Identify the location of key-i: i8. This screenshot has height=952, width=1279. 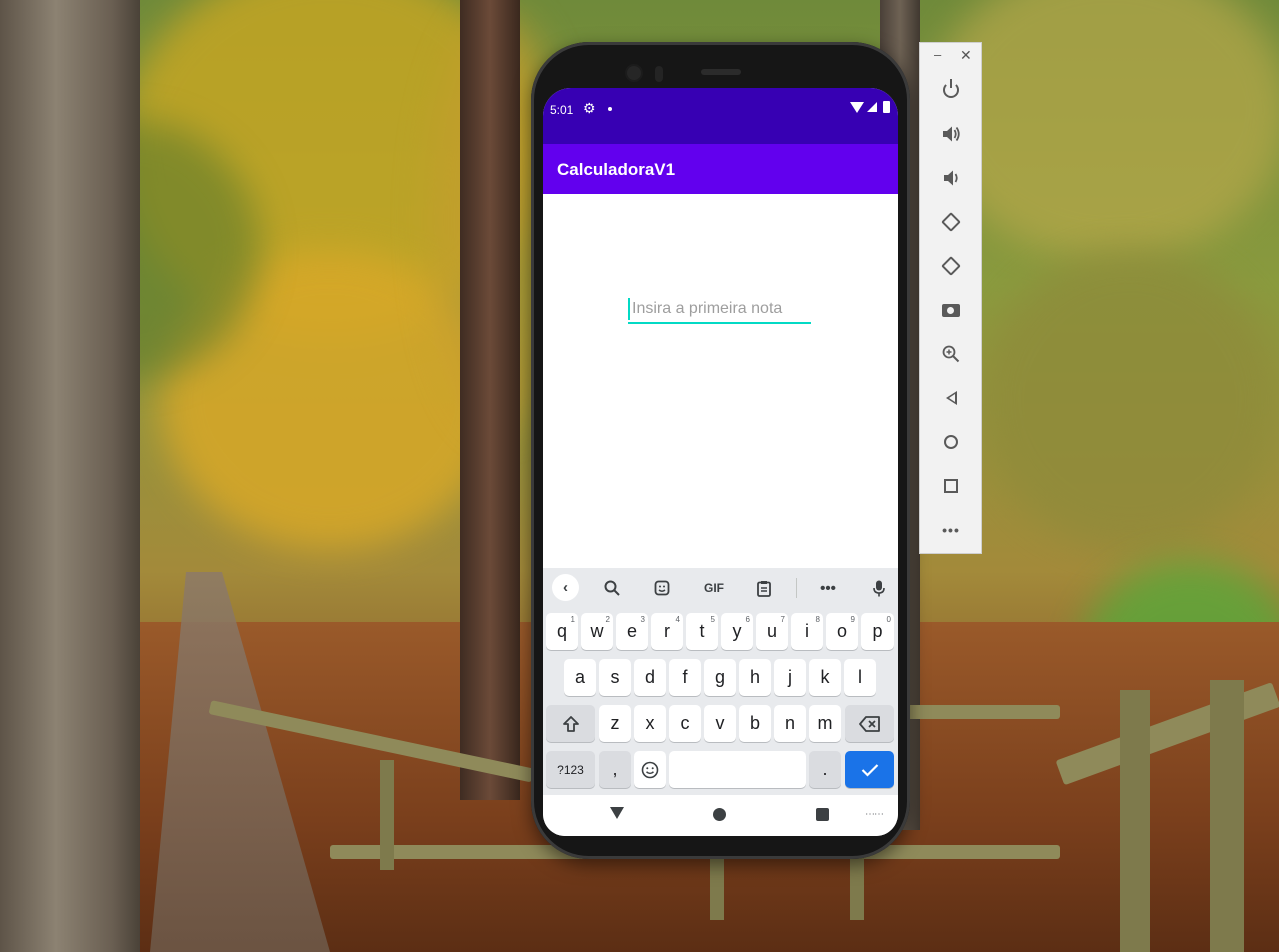
(807, 631).